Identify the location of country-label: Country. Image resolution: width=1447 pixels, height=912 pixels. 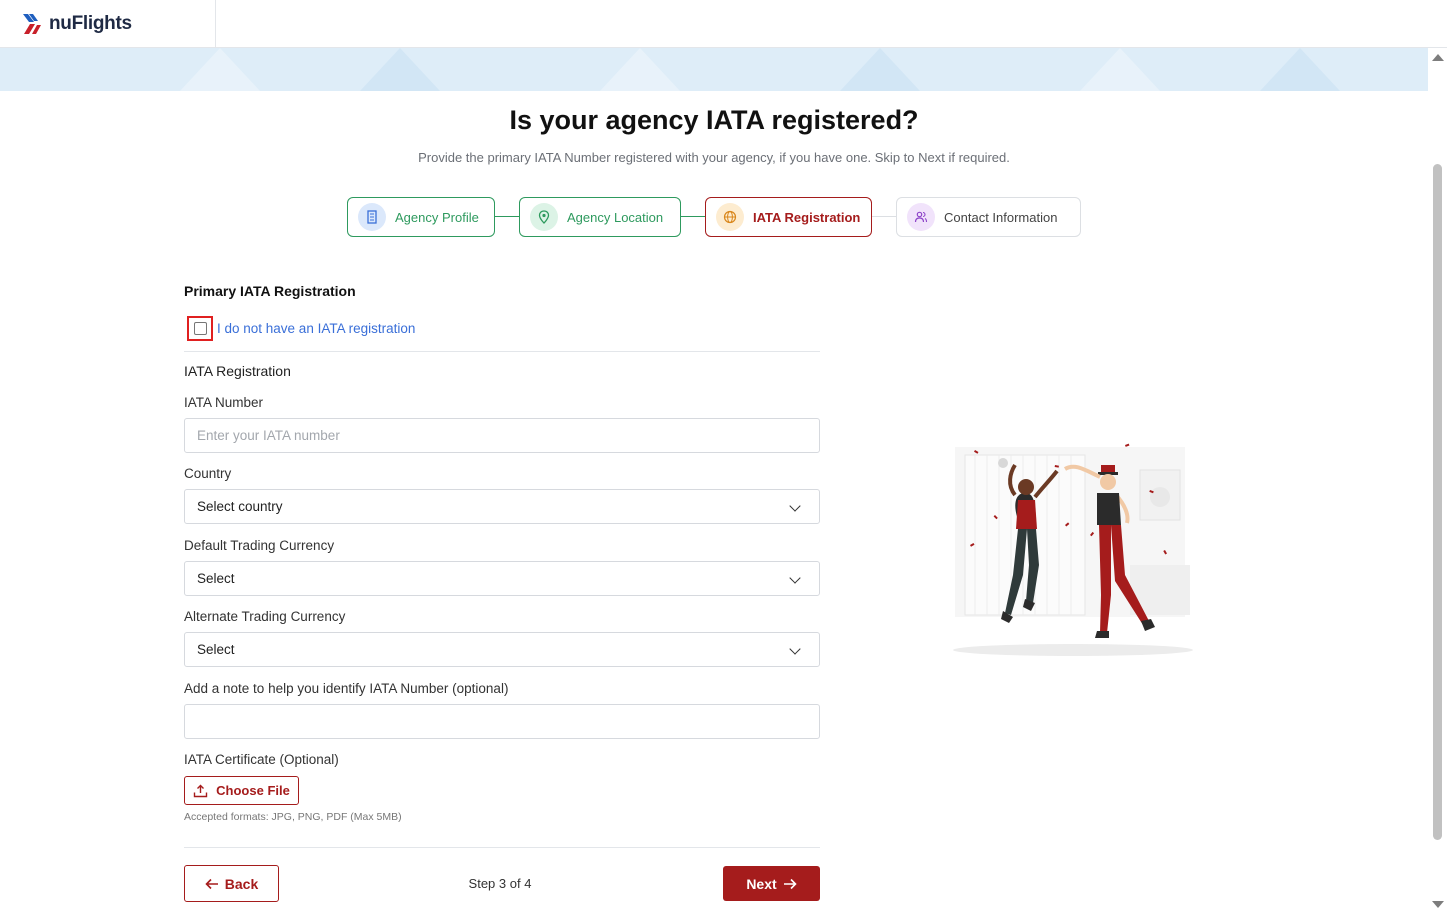
(208, 473).